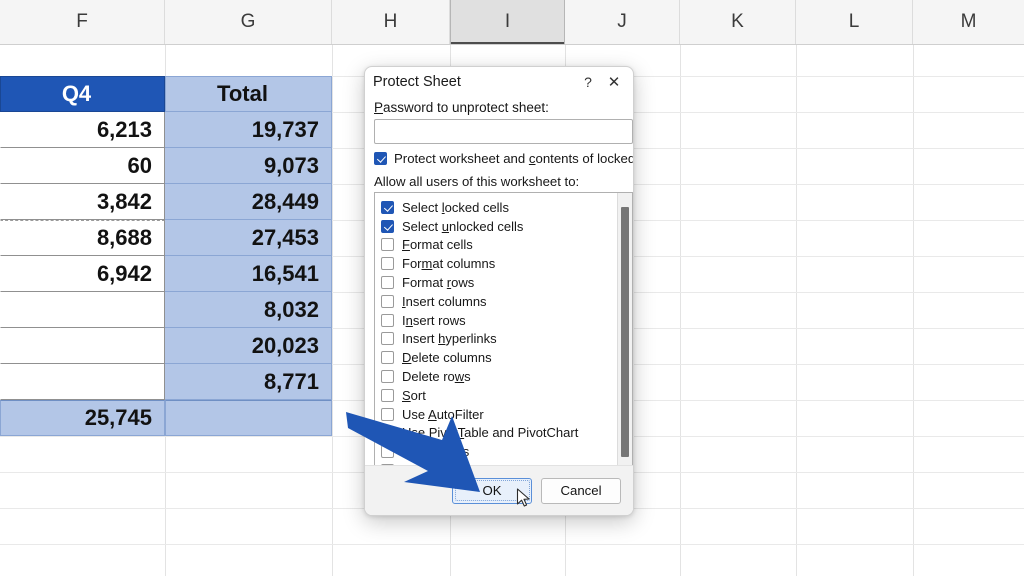  I want to click on list-item: Use PivotTable and PivotChart, so click(499, 433).